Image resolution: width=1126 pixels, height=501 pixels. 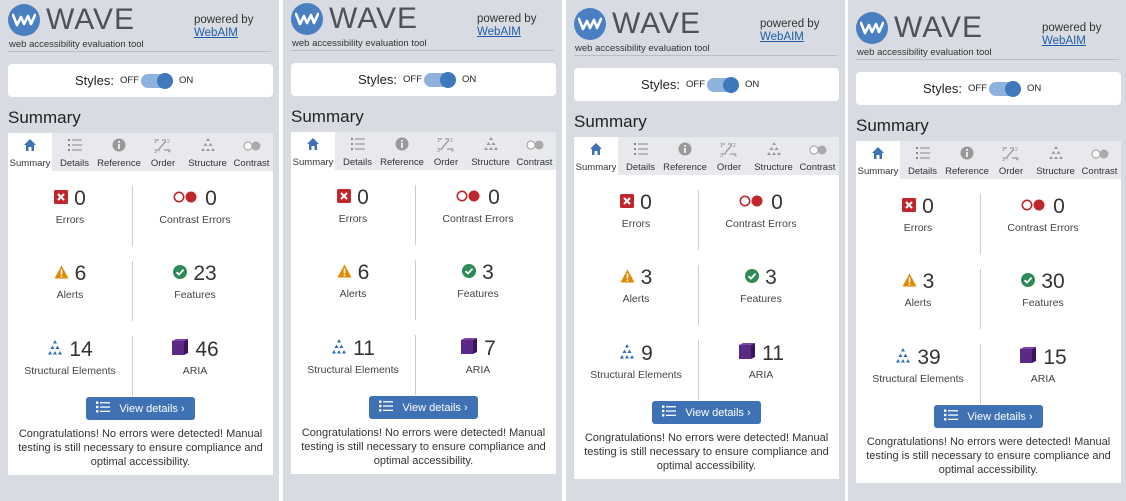 What do you see at coordinates (205, 273) in the screenshot?
I see `features-count: 23` at bounding box center [205, 273].